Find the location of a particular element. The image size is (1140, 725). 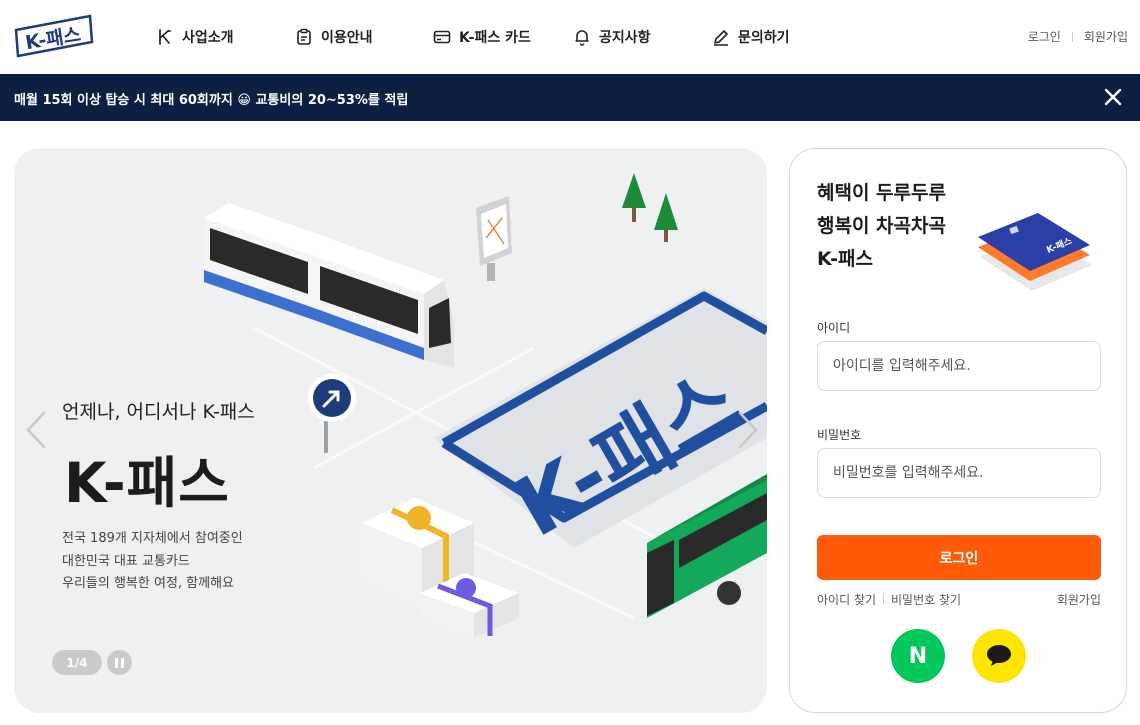

promo-line: 혜택이 두루두루 is located at coordinates (881, 193).